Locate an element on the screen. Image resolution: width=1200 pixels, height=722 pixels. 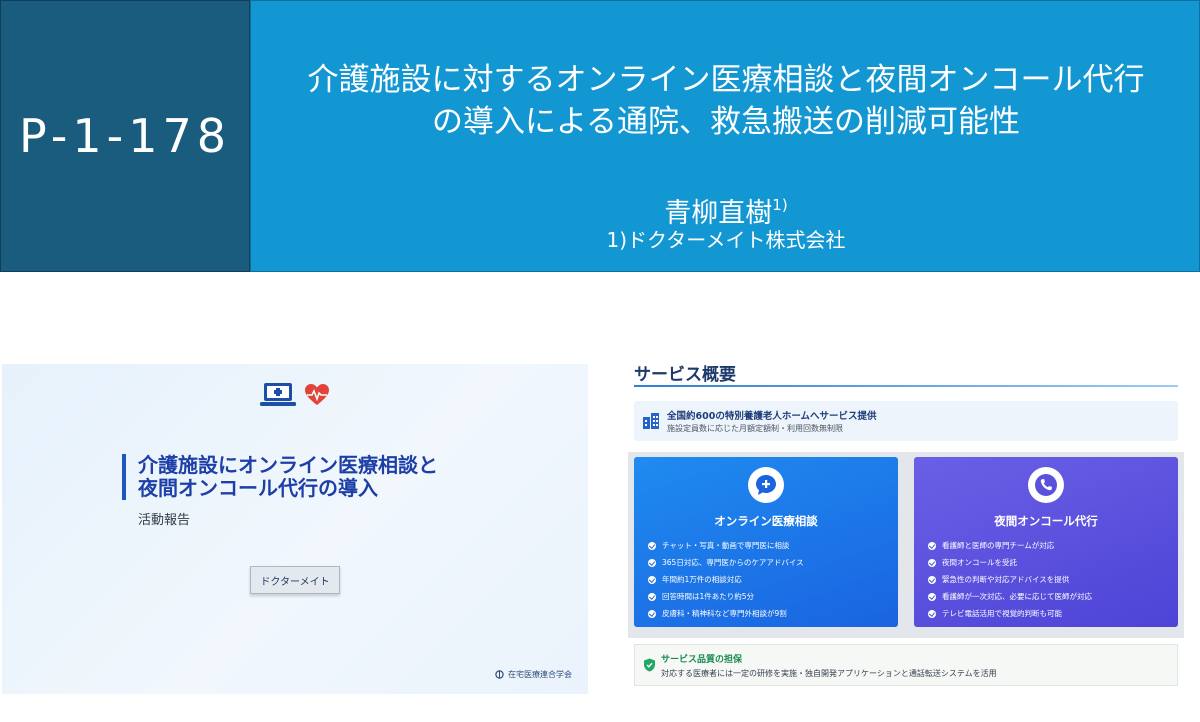
list-item: 皮膚科・精神科など専門外相談が9割 is located at coordinates (726, 613).